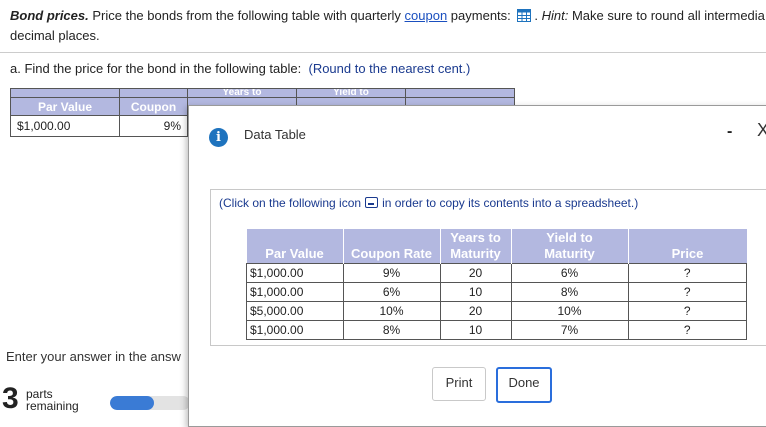 This screenshot has height=427, width=766. I want to click on bg-cell-coupon: 9%, so click(153, 126).